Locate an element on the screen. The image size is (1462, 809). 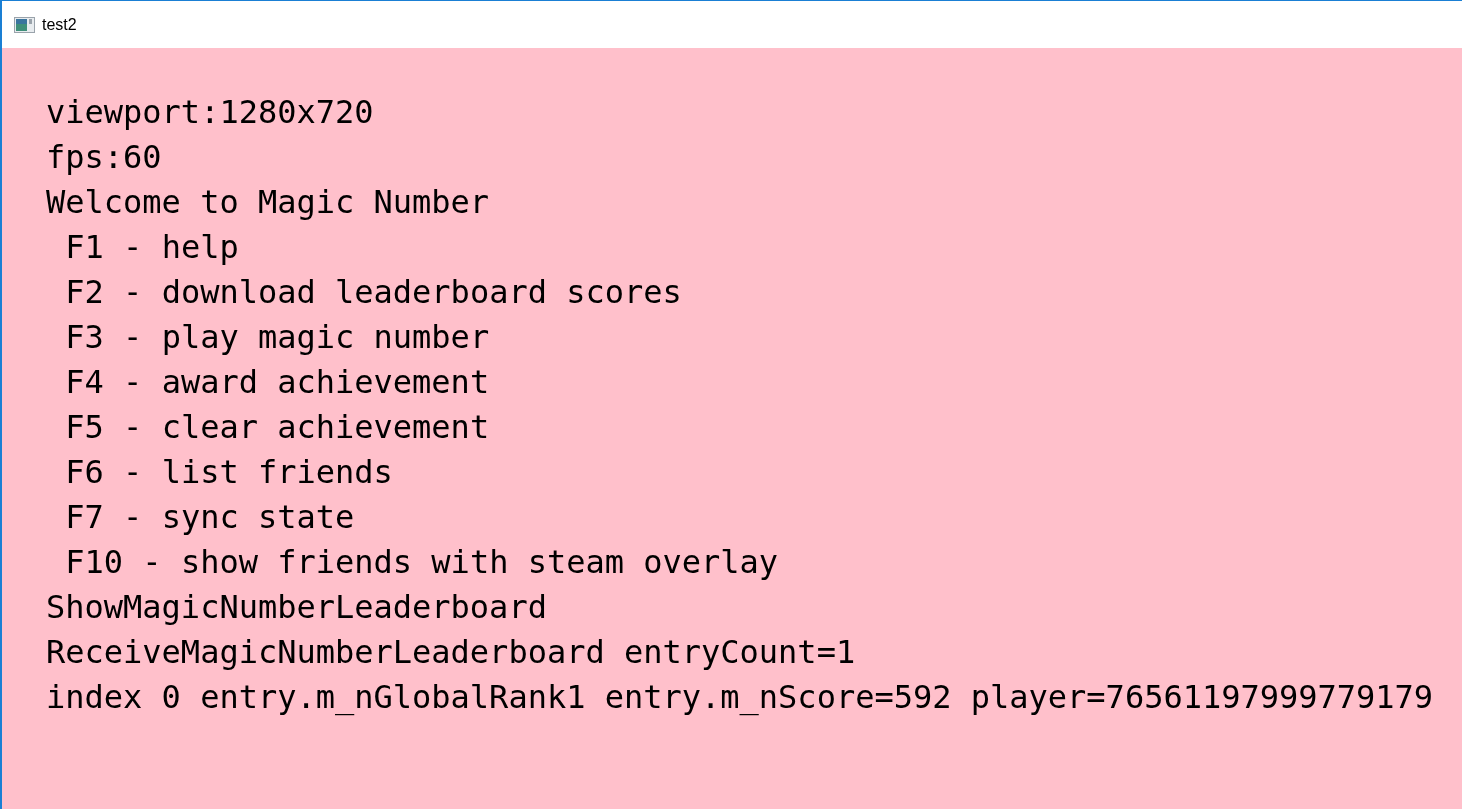
menu-option-line: F1 - help is located at coordinates (152, 247).